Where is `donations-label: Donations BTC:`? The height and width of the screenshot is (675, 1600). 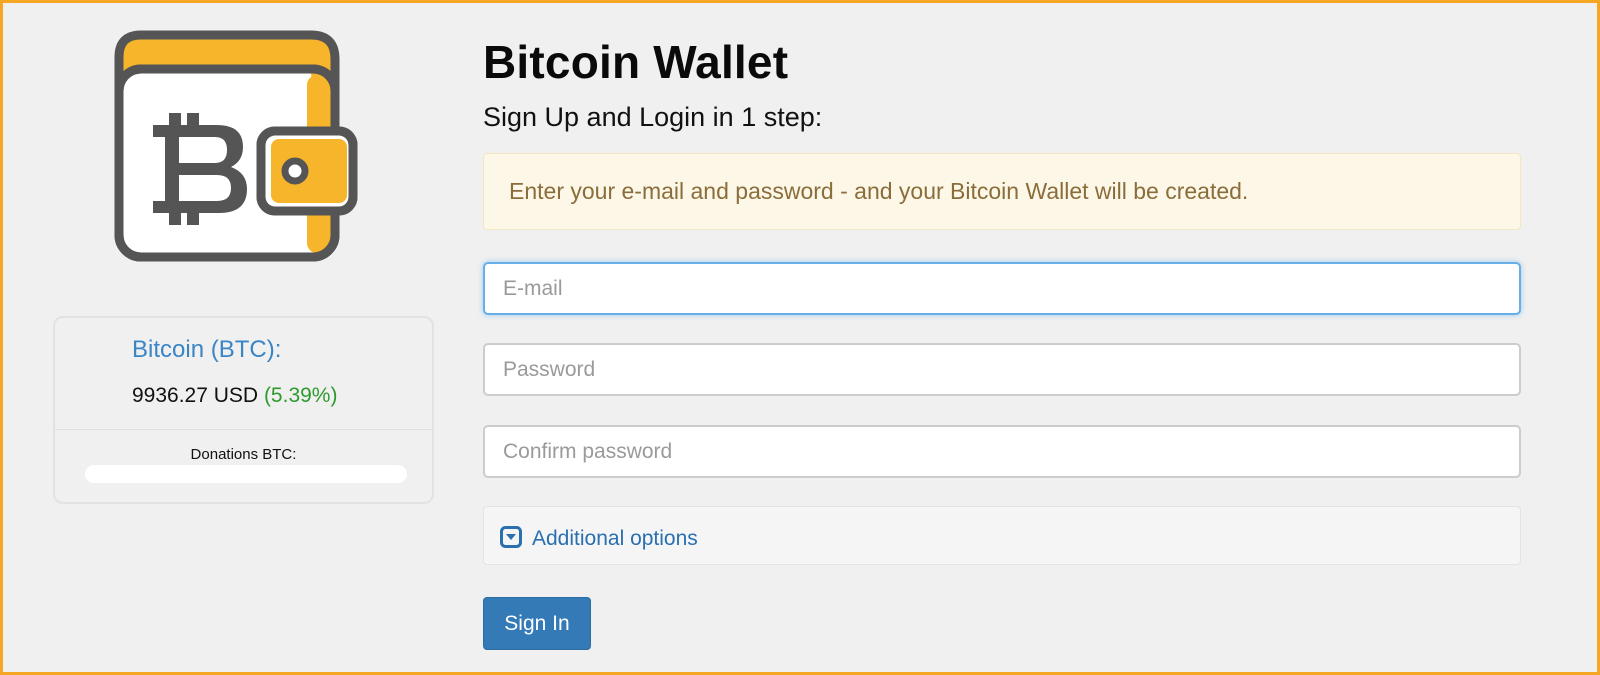
donations-label: Donations BTC: is located at coordinates (243, 454).